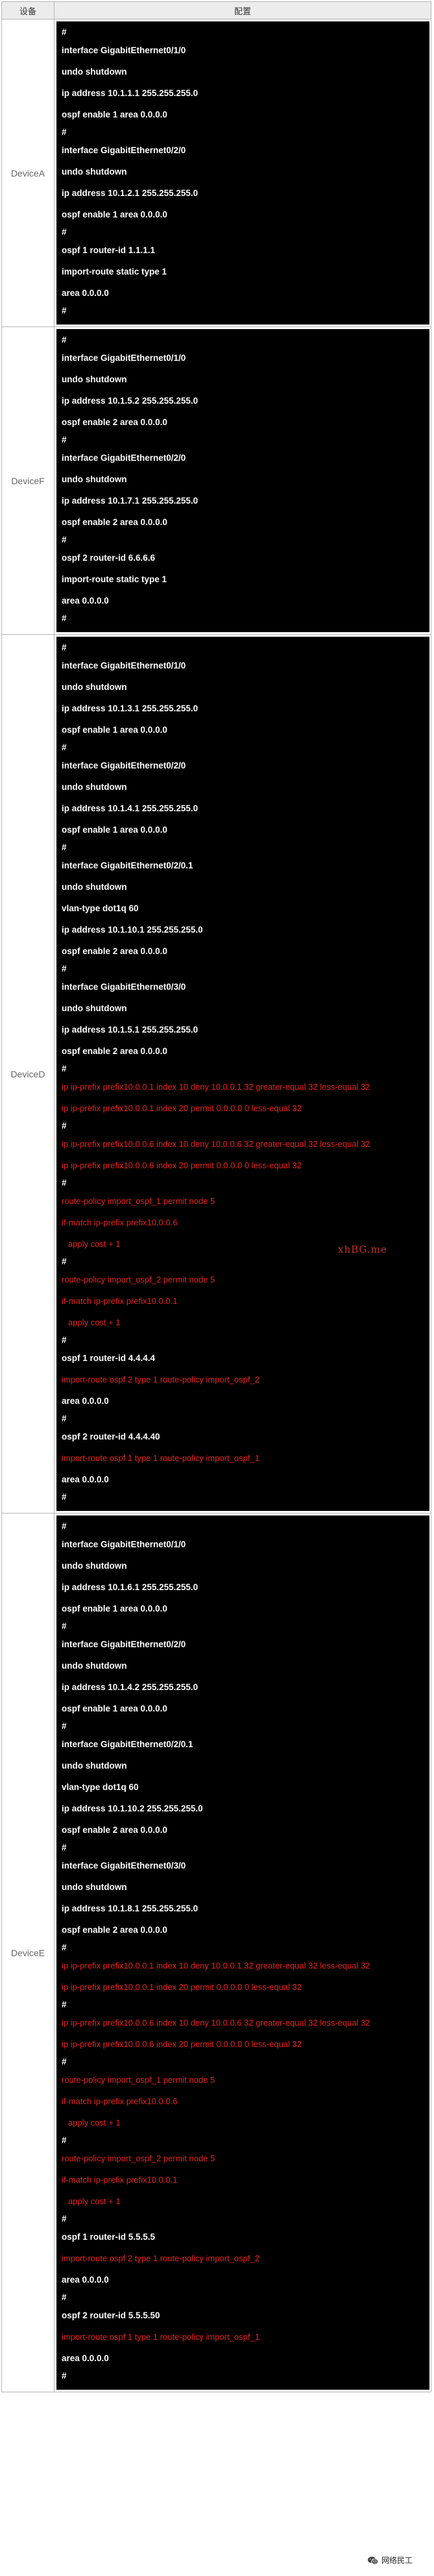  What do you see at coordinates (130, 501) in the screenshot?
I see `code-line: ip address 10.1.7.1 255.255.255.0` at bounding box center [130, 501].